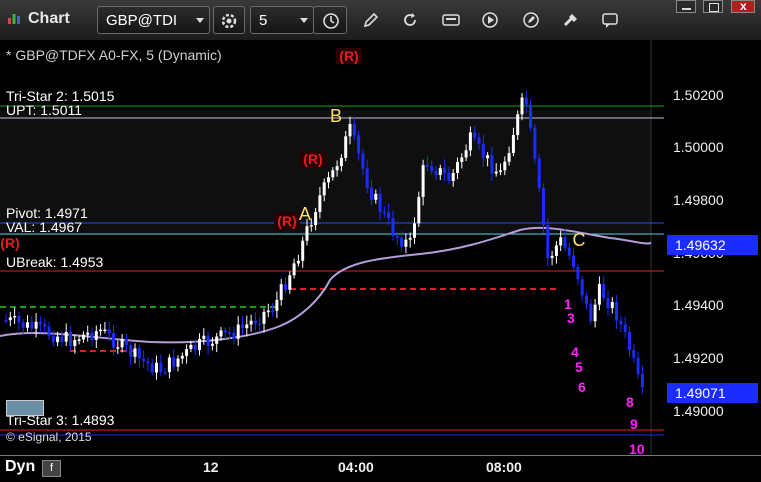 This screenshot has width=761, height=482. I want to click on time-axis-bar: Dyn f, so click(380, 468).